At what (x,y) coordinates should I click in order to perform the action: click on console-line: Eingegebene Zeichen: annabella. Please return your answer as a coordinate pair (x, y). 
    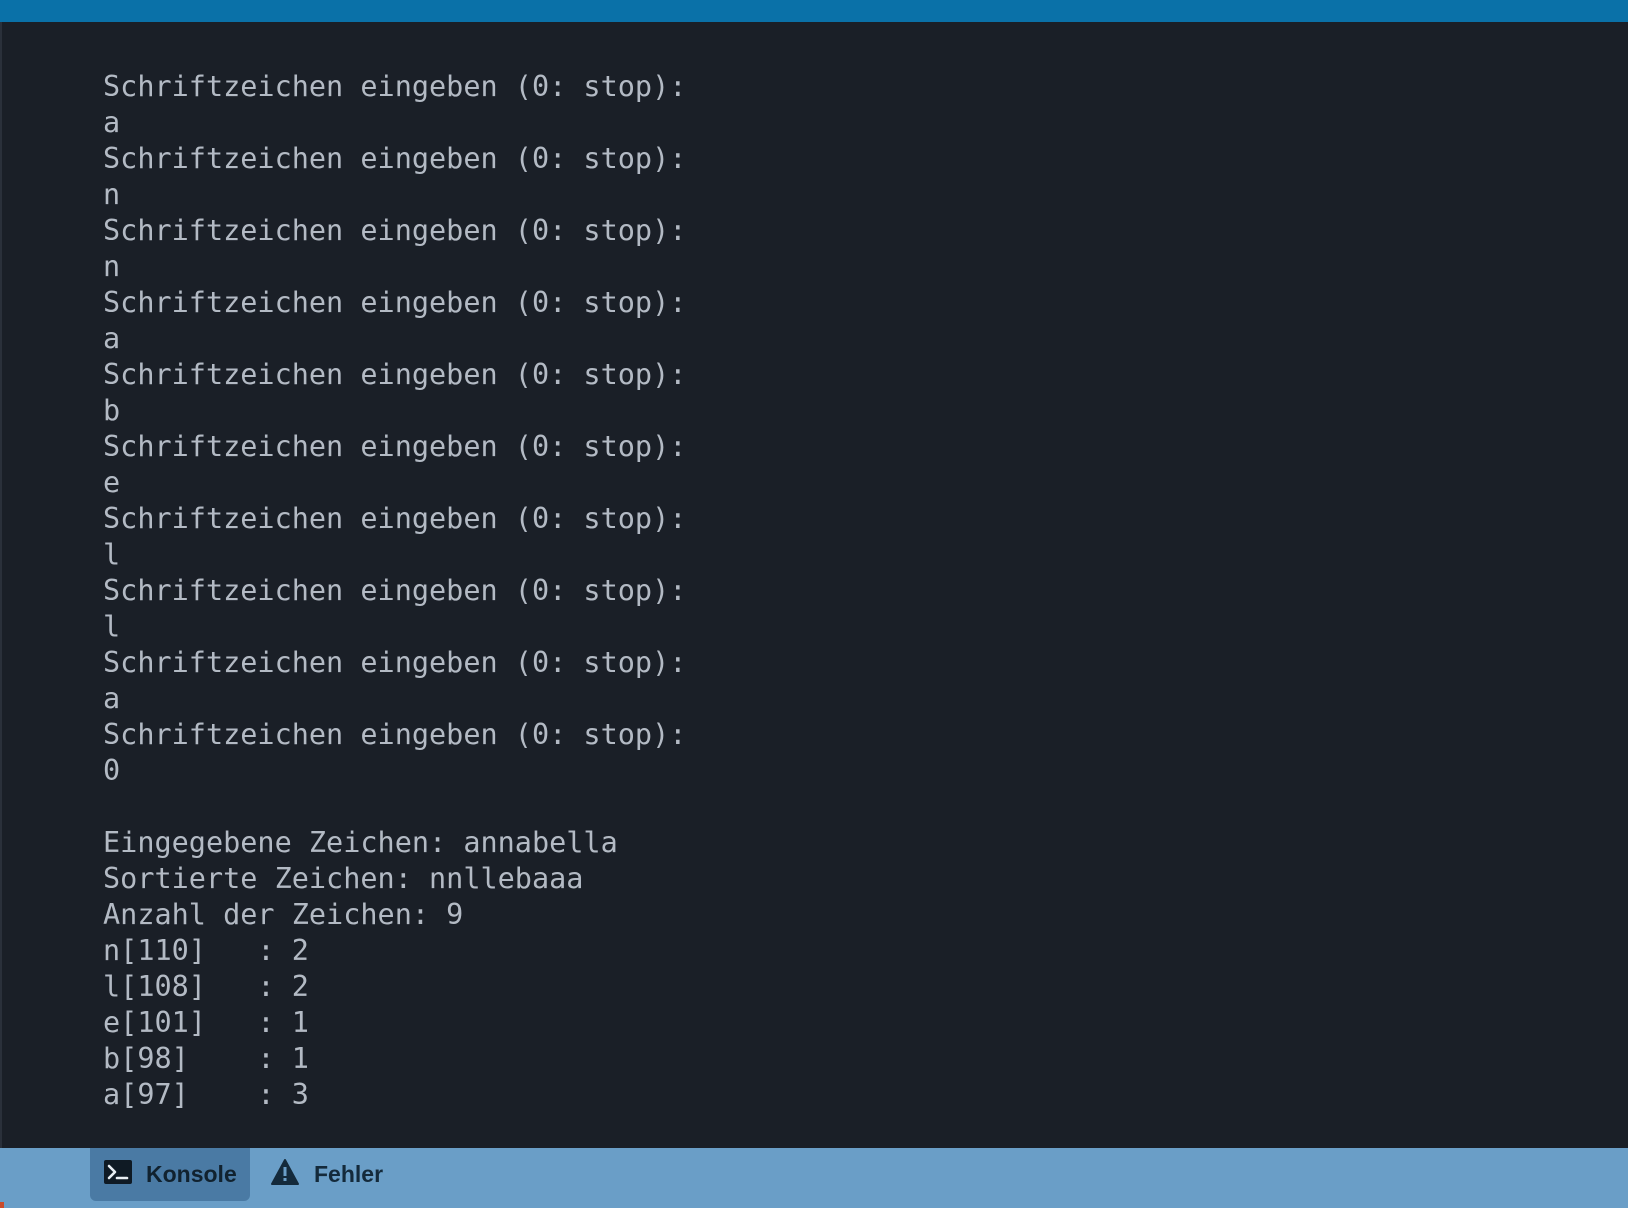
    Looking at the image, I should click on (360, 842).